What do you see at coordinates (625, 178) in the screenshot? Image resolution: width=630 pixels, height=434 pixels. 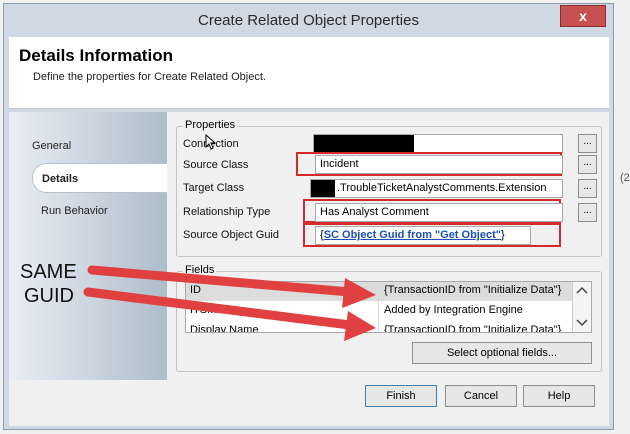 I see `edge-fragment: (2` at bounding box center [625, 178].